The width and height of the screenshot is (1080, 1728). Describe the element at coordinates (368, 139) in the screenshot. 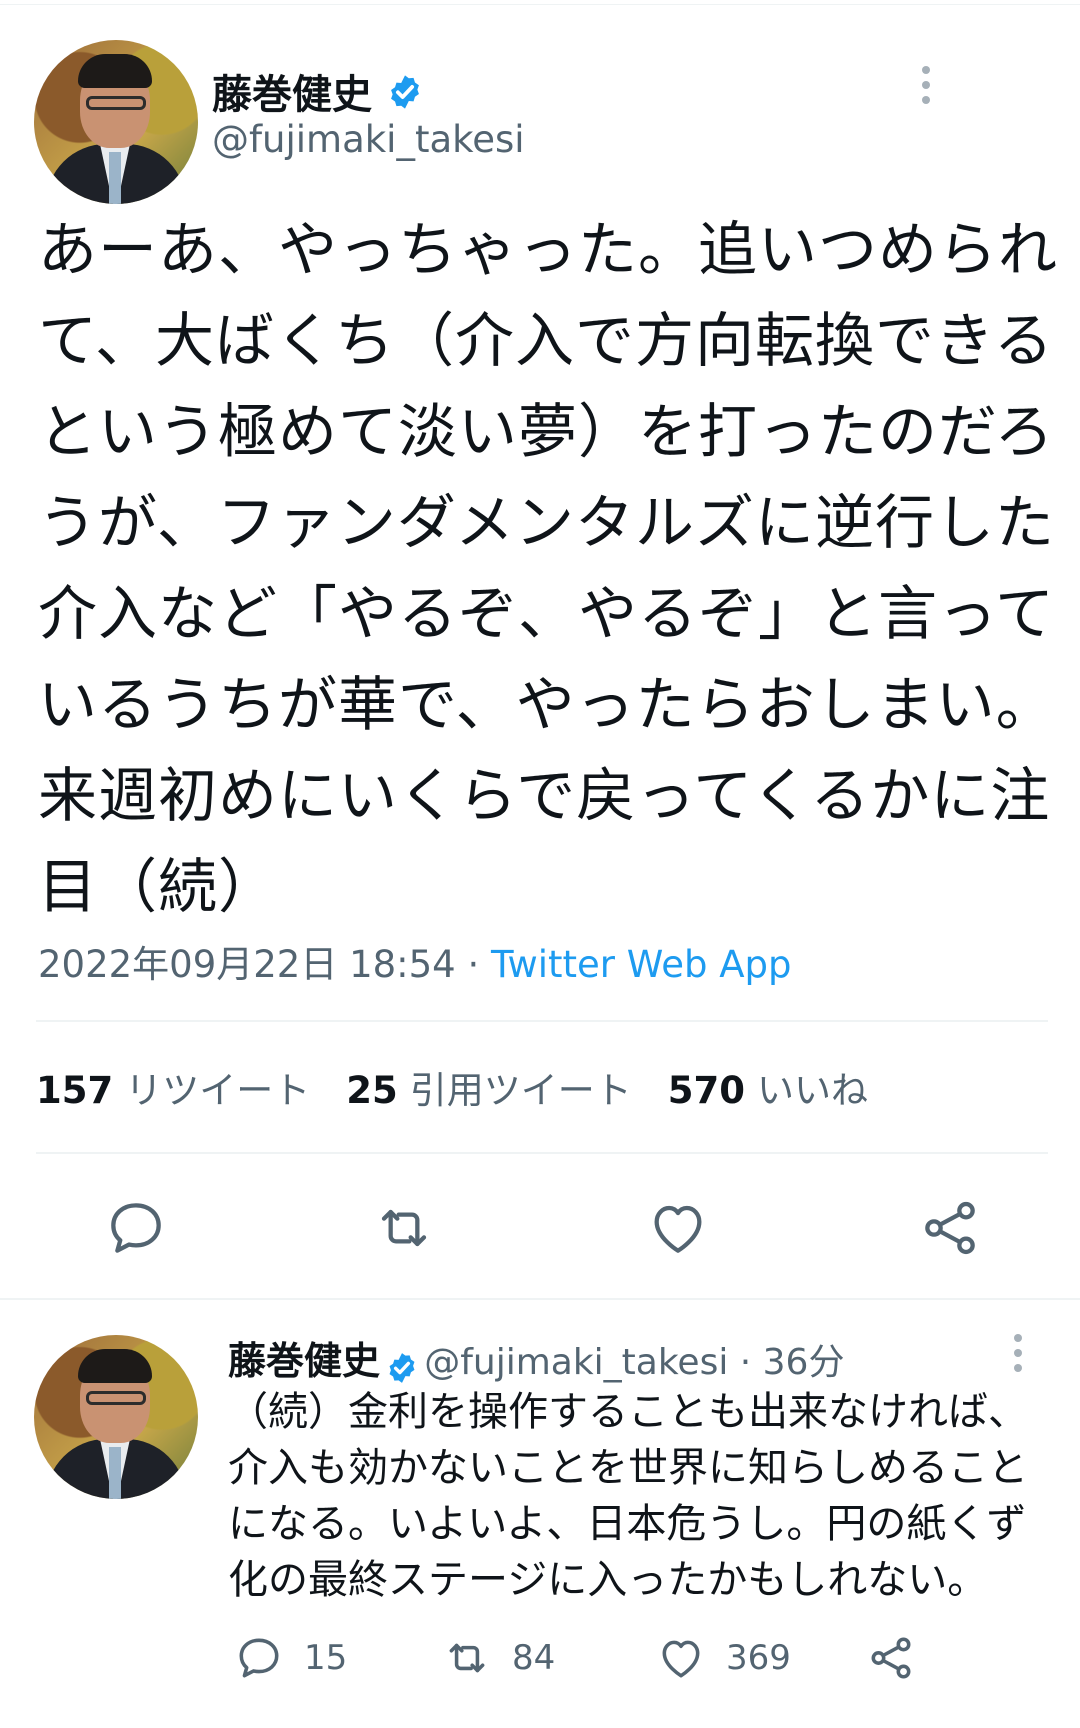

I see `author-handle: @fujimaki_takesi` at that location.